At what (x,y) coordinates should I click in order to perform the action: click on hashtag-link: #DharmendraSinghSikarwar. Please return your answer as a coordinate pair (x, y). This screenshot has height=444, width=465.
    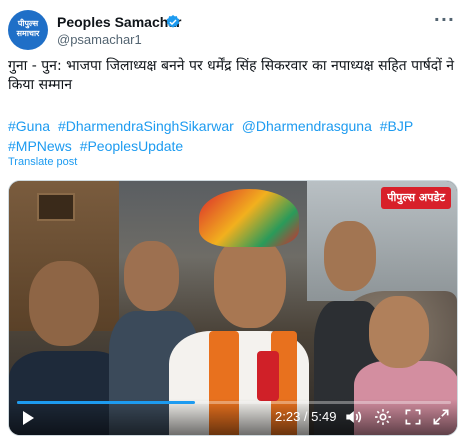
    Looking at the image, I should click on (146, 126).